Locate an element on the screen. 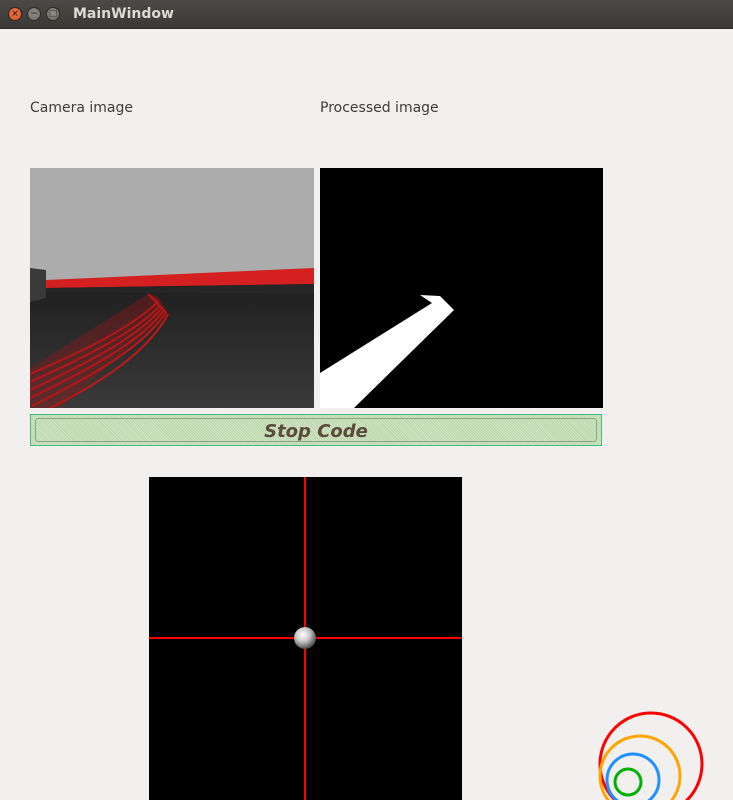 The image size is (733, 800). rings-indicator is located at coordinates (652, 753).